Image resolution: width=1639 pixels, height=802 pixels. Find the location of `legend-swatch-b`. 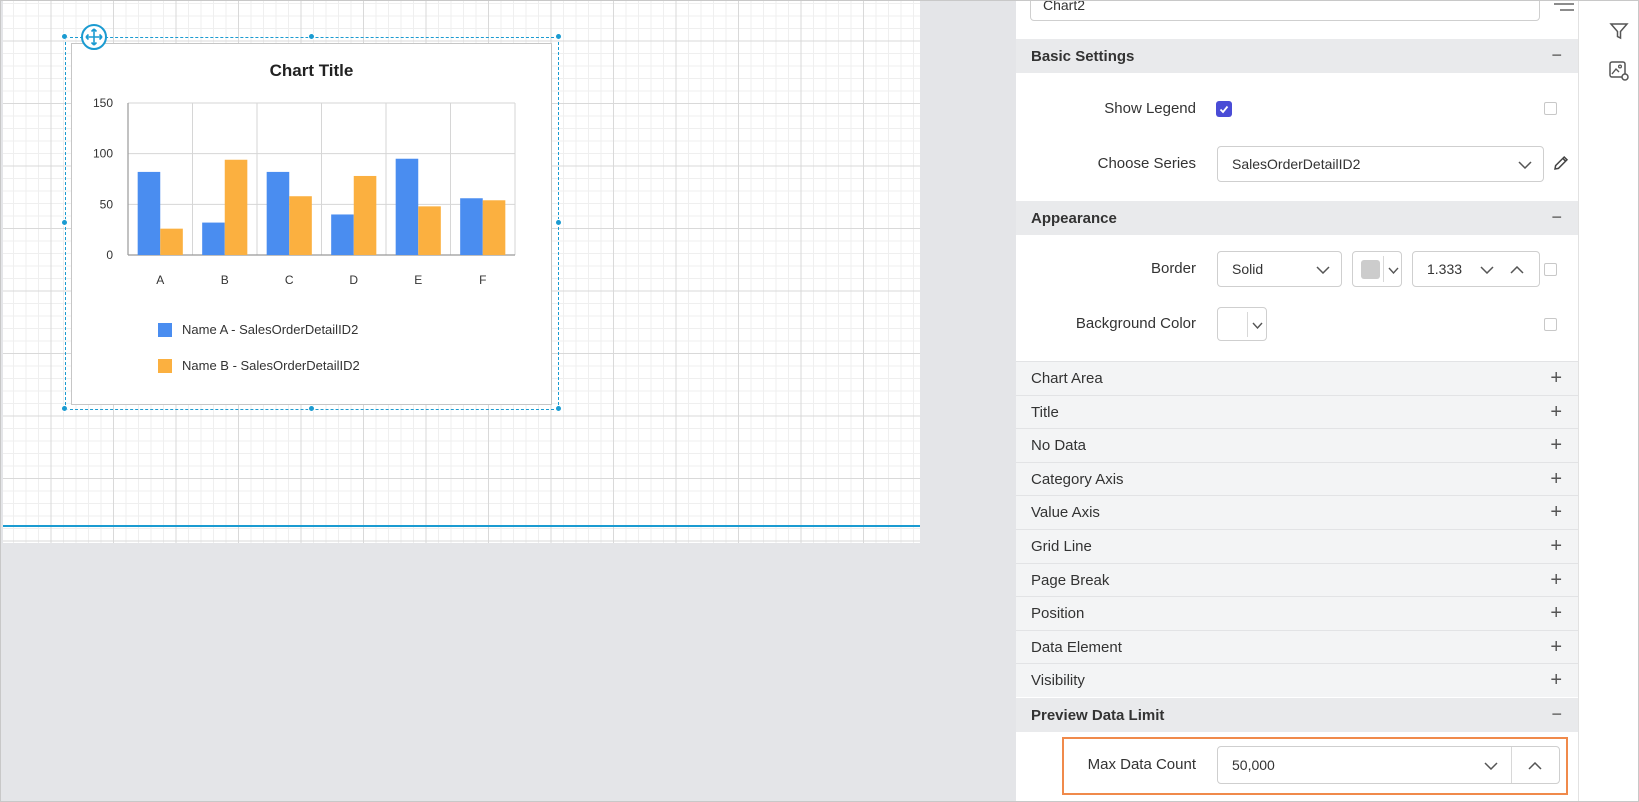

legend-swatch-b is located at coordinates (165, 365).